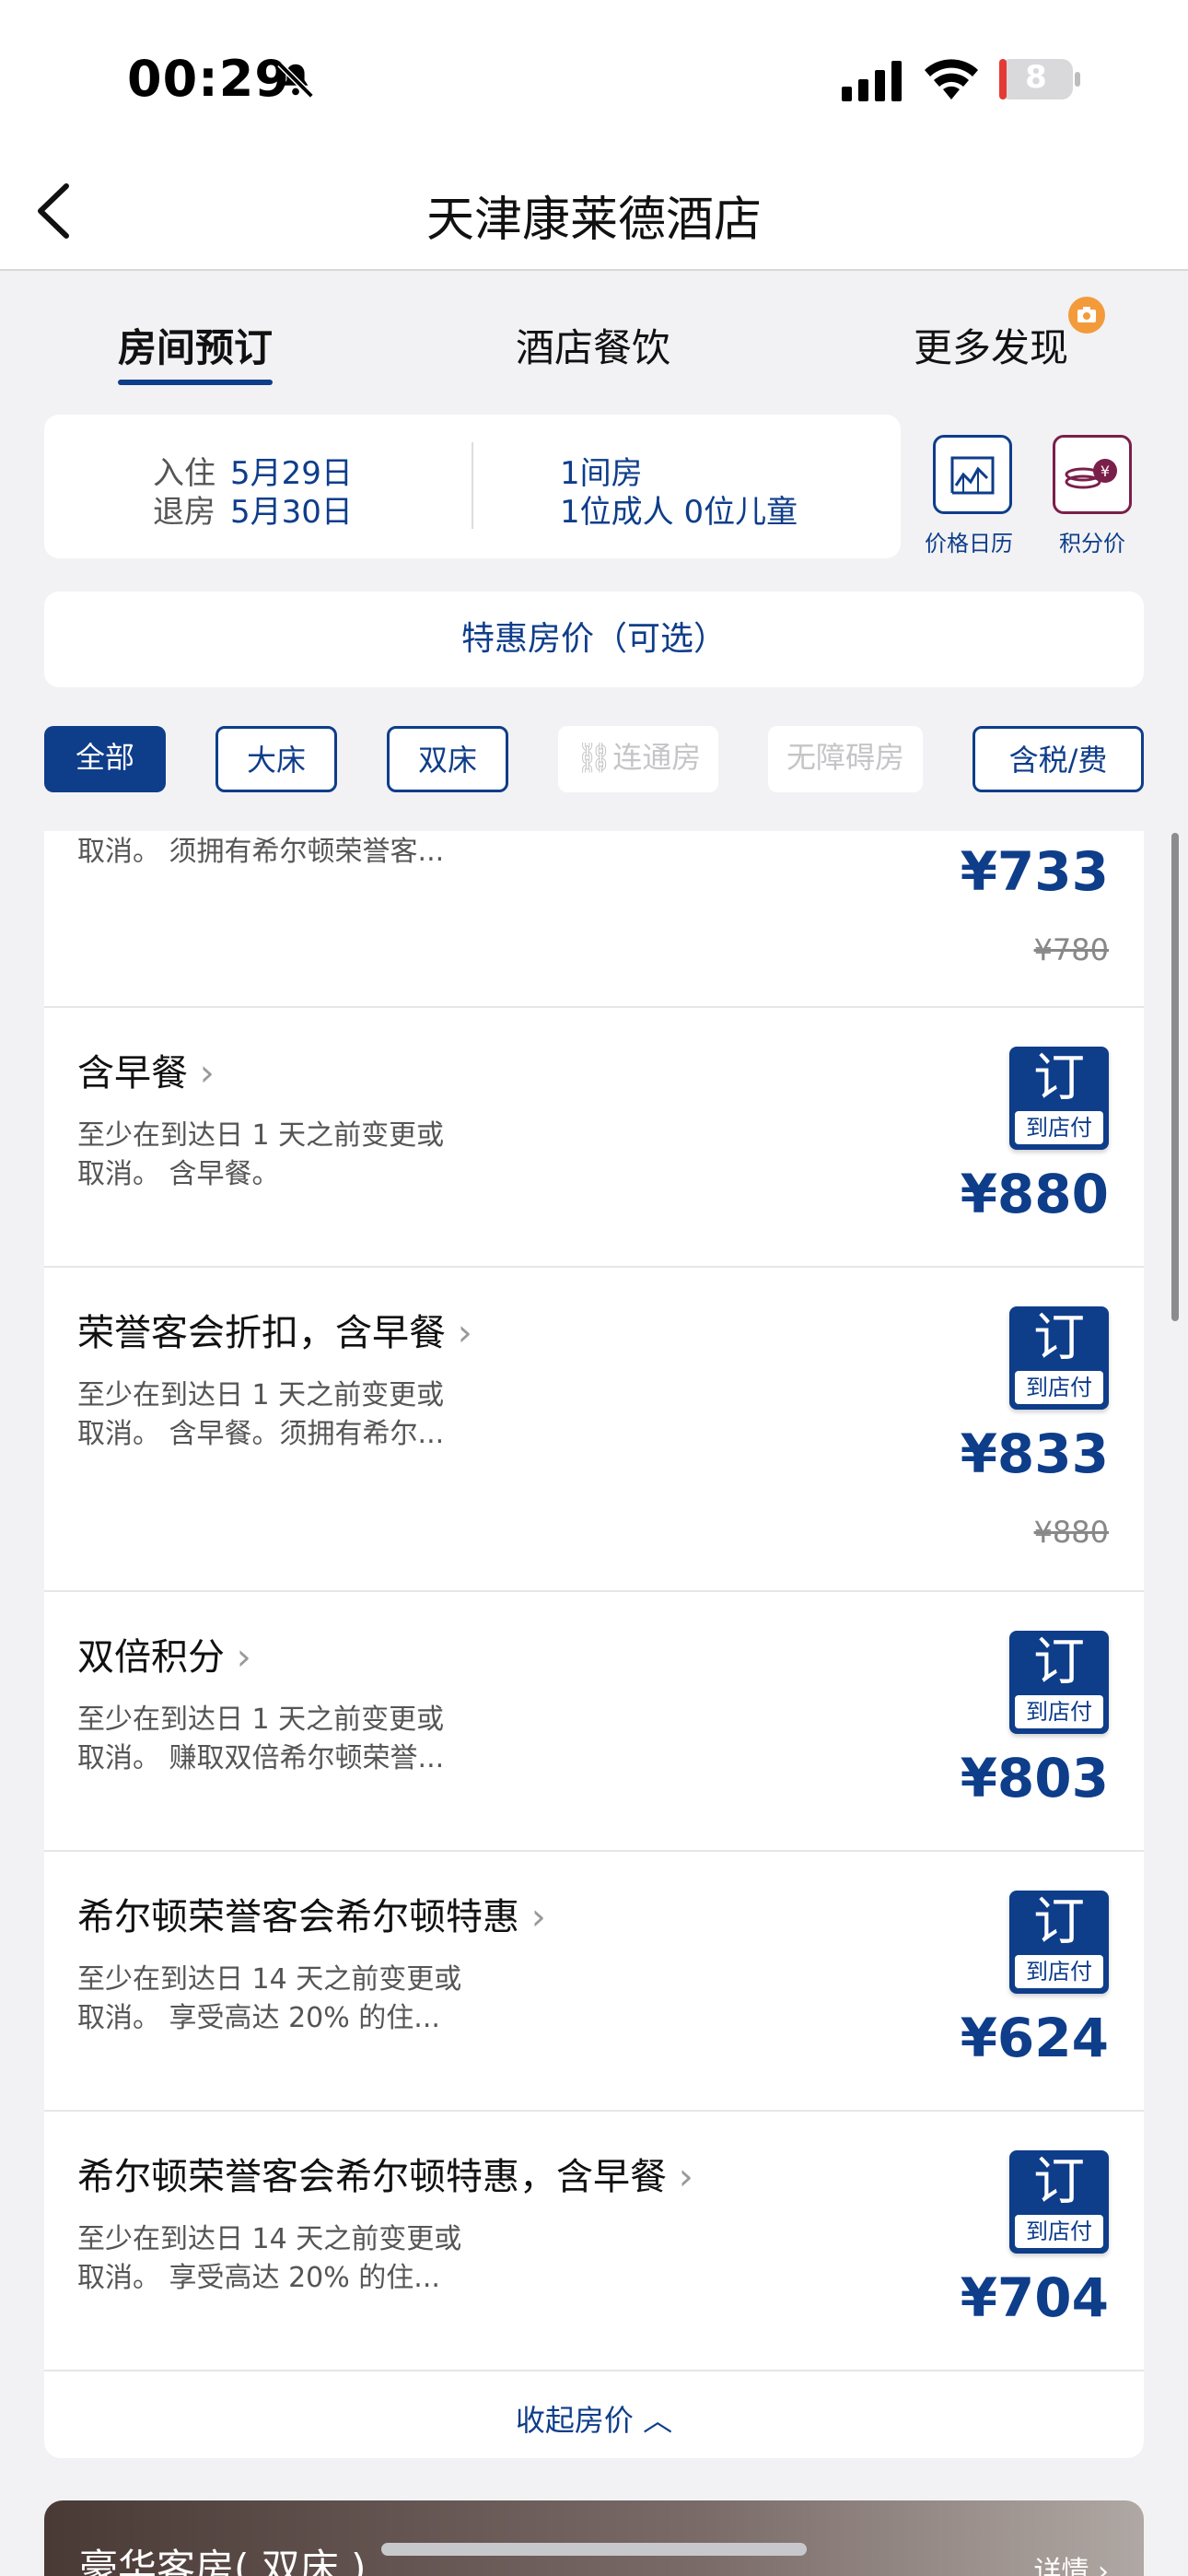  I want to click on tab-dining: 酒店餐饮, so click(593, 345).